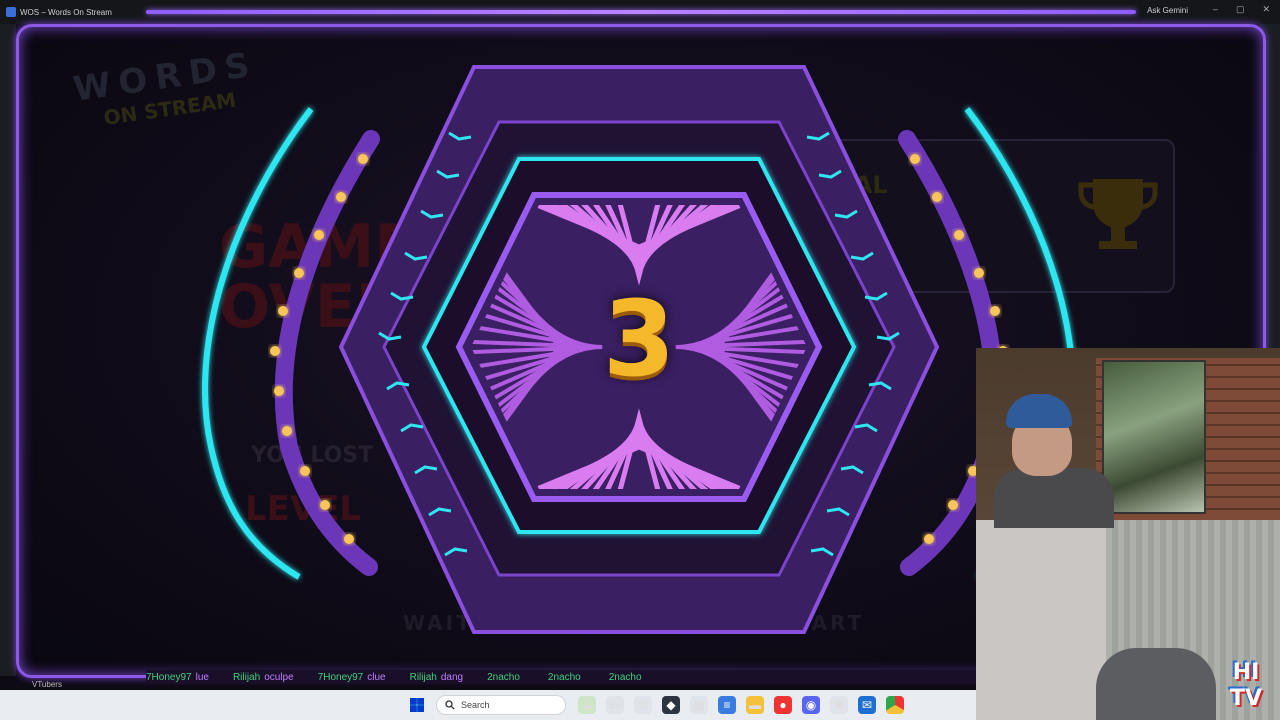  What do you see at coordinates (671, 705) in the screenshot?
I see `app-icon: ◆` at bounding box center [671, 705].